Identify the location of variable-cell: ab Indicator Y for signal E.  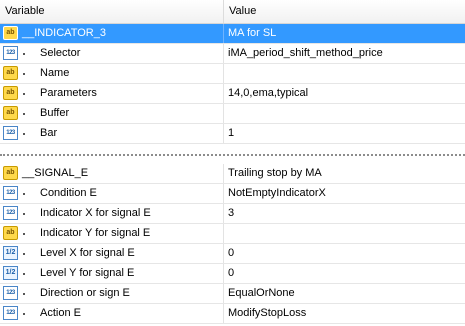
(112, 233).